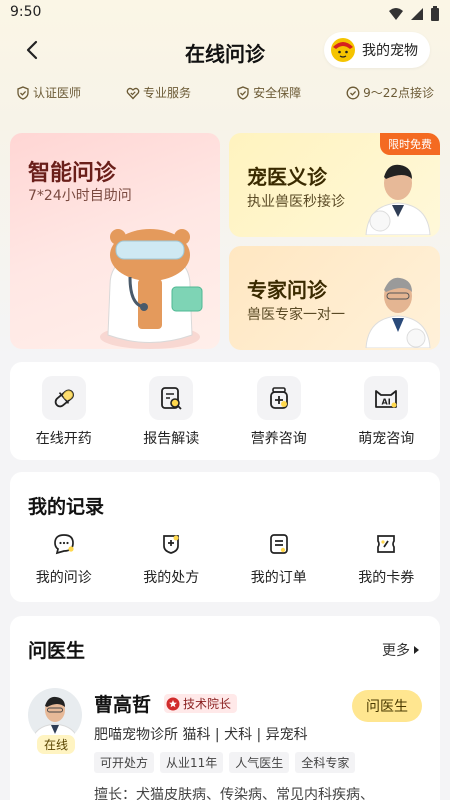 The width and height of the screenshot is (450, 800). What do you see at coordinates (57, 651) in the screenshot?
I see `ask-doctor-title: 问医生` at bounding box center [57, 651].